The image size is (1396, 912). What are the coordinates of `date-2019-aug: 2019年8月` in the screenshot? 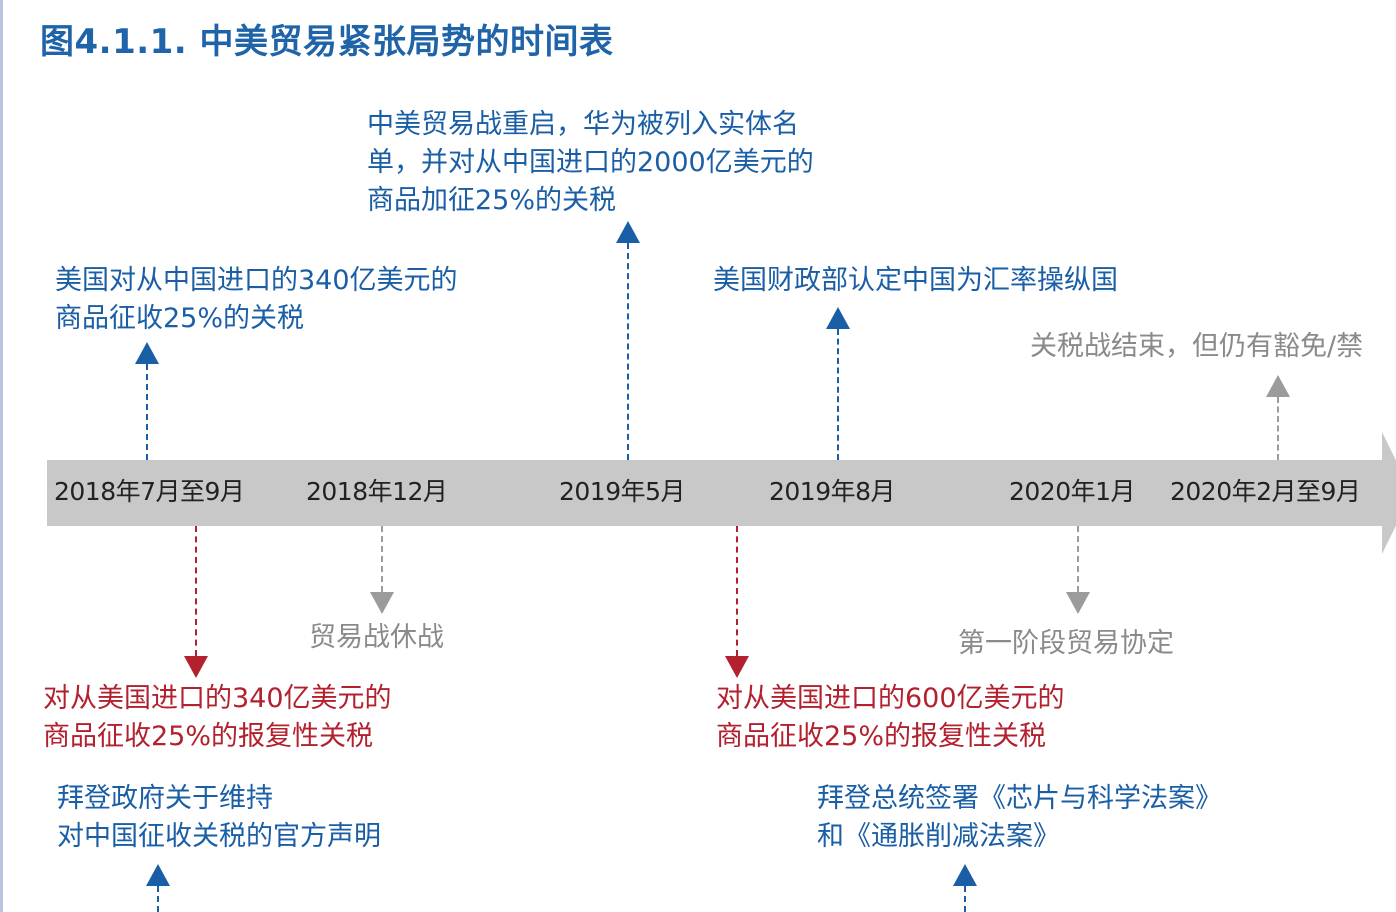 It's located at (832, 491).